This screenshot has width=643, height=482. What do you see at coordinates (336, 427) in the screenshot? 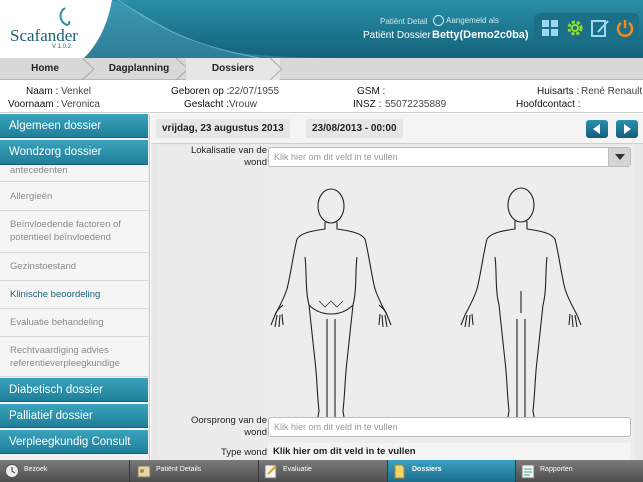
I see `oorsprong-placeholder: Klik hier om dit veld in te vullen` at bounding box center [336, 427].